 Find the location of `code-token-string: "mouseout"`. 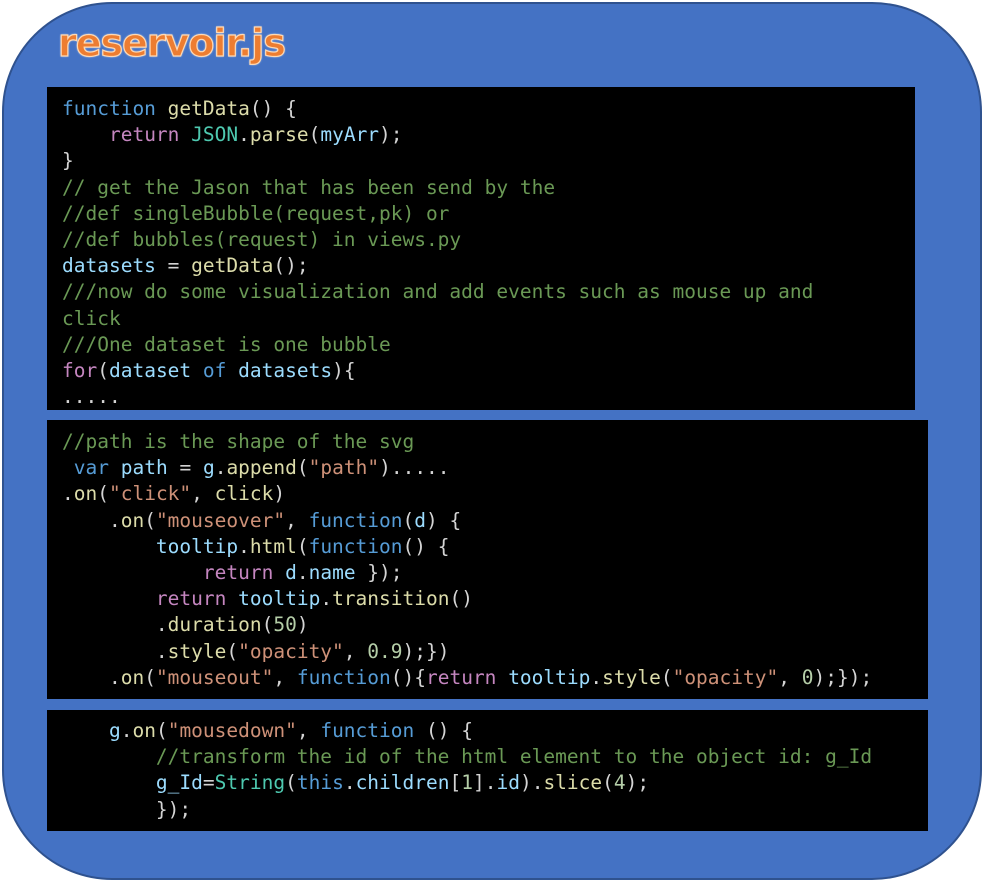

code-token-string: "mouseout" is located at coordinates (214, 677).